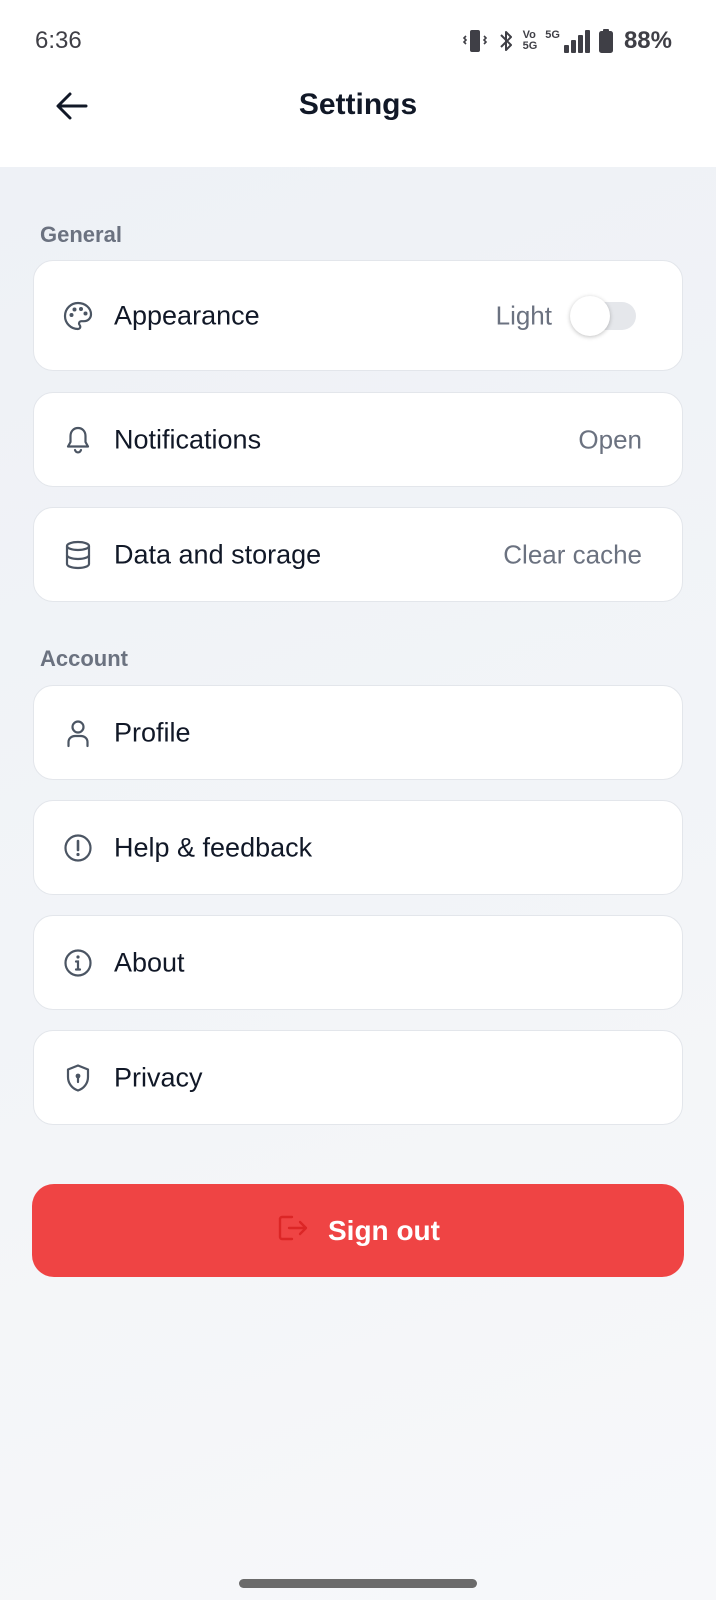 This screenshot has height=1600, width=716. Describe the element at coordinates (78, 963) in the screenshot. I see `info-icon` at that location.